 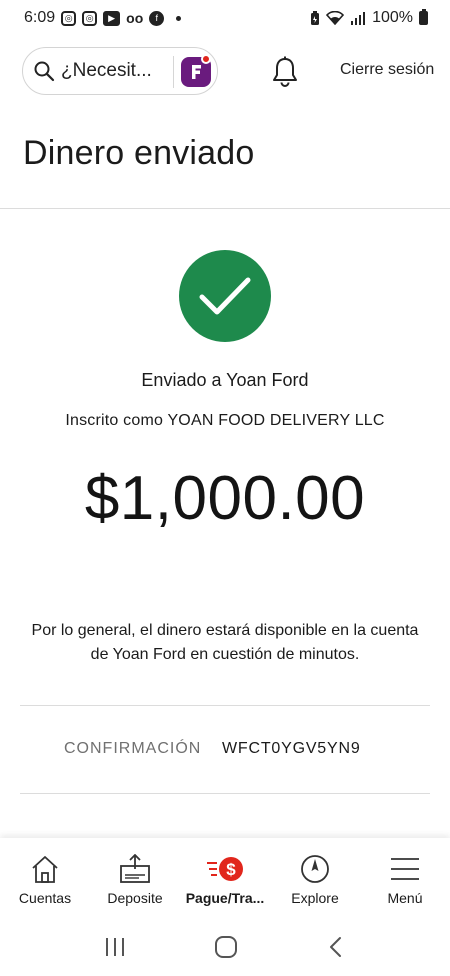 What do you see at coordinates (115, 947) in the screenshot?
I see `recent-apps-icon` at bounding box center [115, 947].